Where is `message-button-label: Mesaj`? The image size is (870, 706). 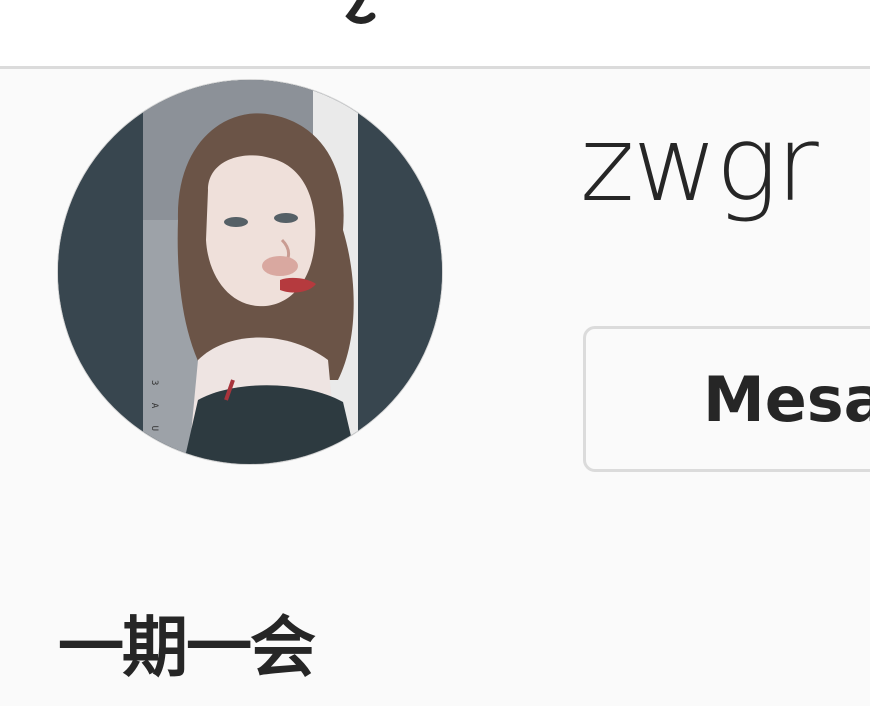 message-button-label: Mesaj is located at coordinates (786, 399).